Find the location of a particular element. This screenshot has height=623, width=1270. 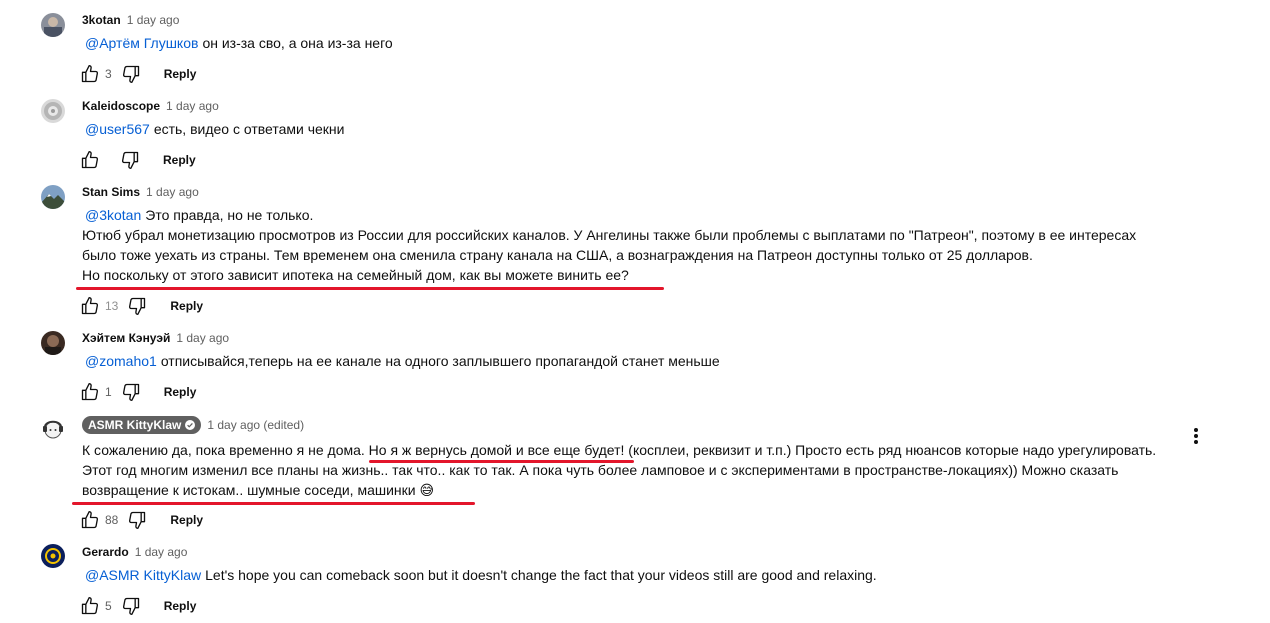

comment-text: @user567 есть, видео с ответами чекни is located at coordinates (215, 129).